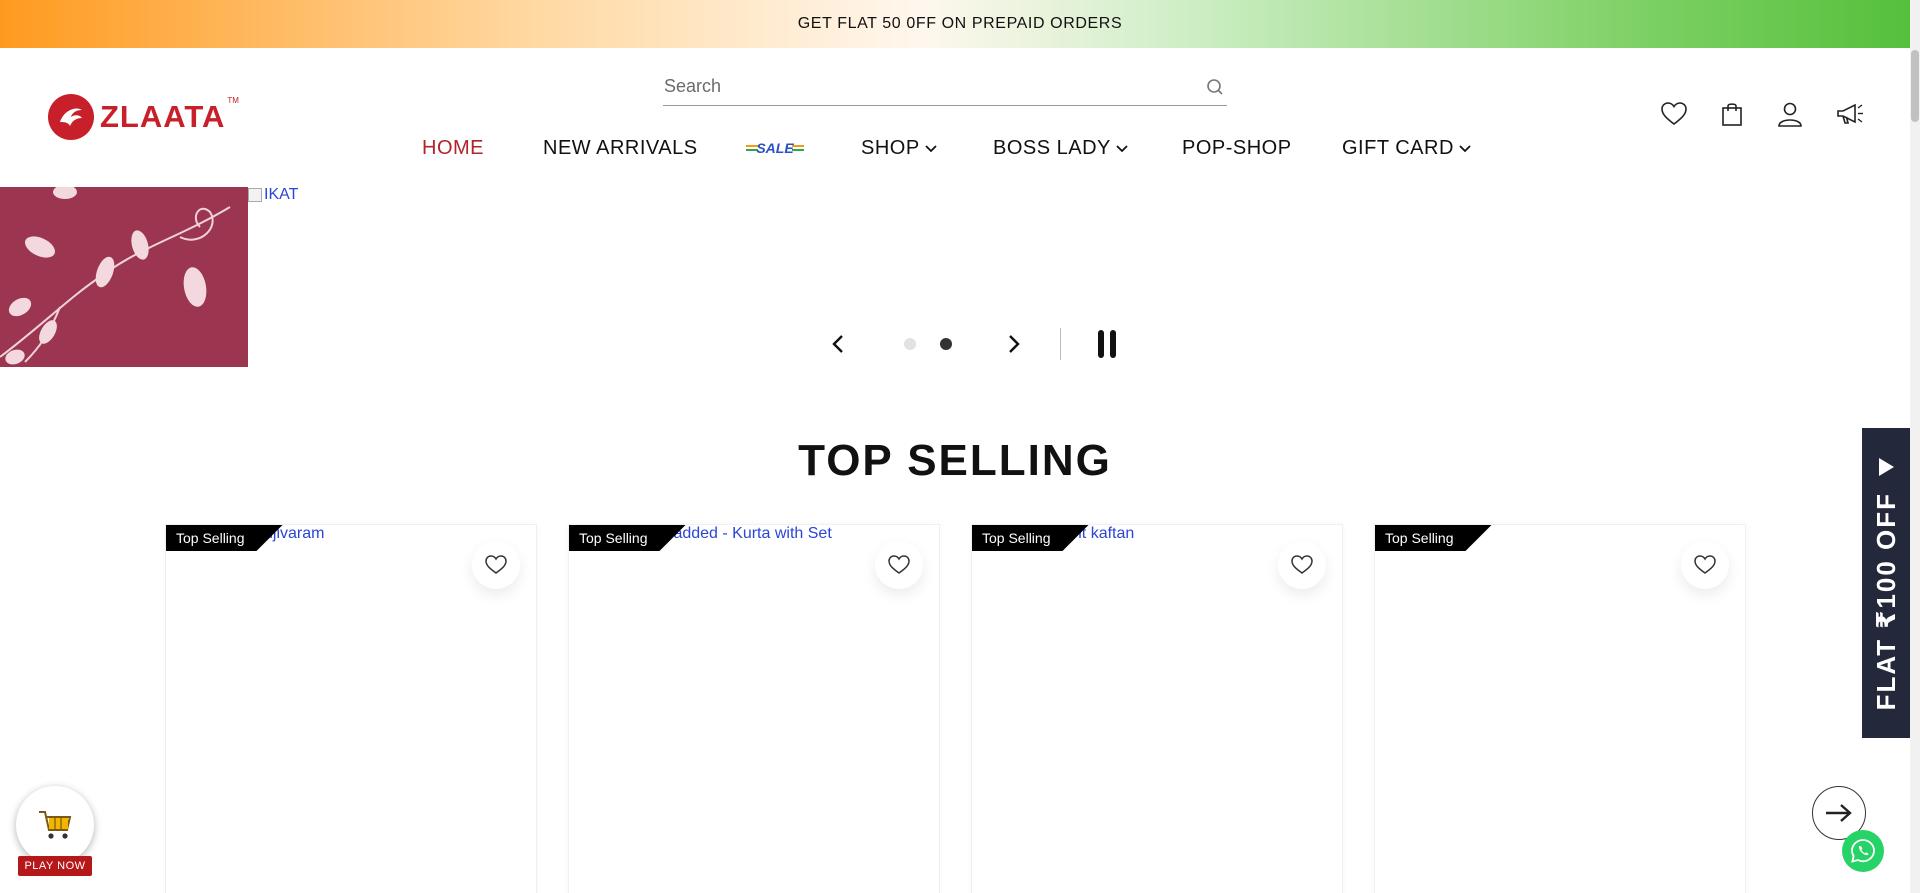 The height and width of the screenshot is (893, 1920). I want to click on nav-shop: SHOP, so click(899, 148).